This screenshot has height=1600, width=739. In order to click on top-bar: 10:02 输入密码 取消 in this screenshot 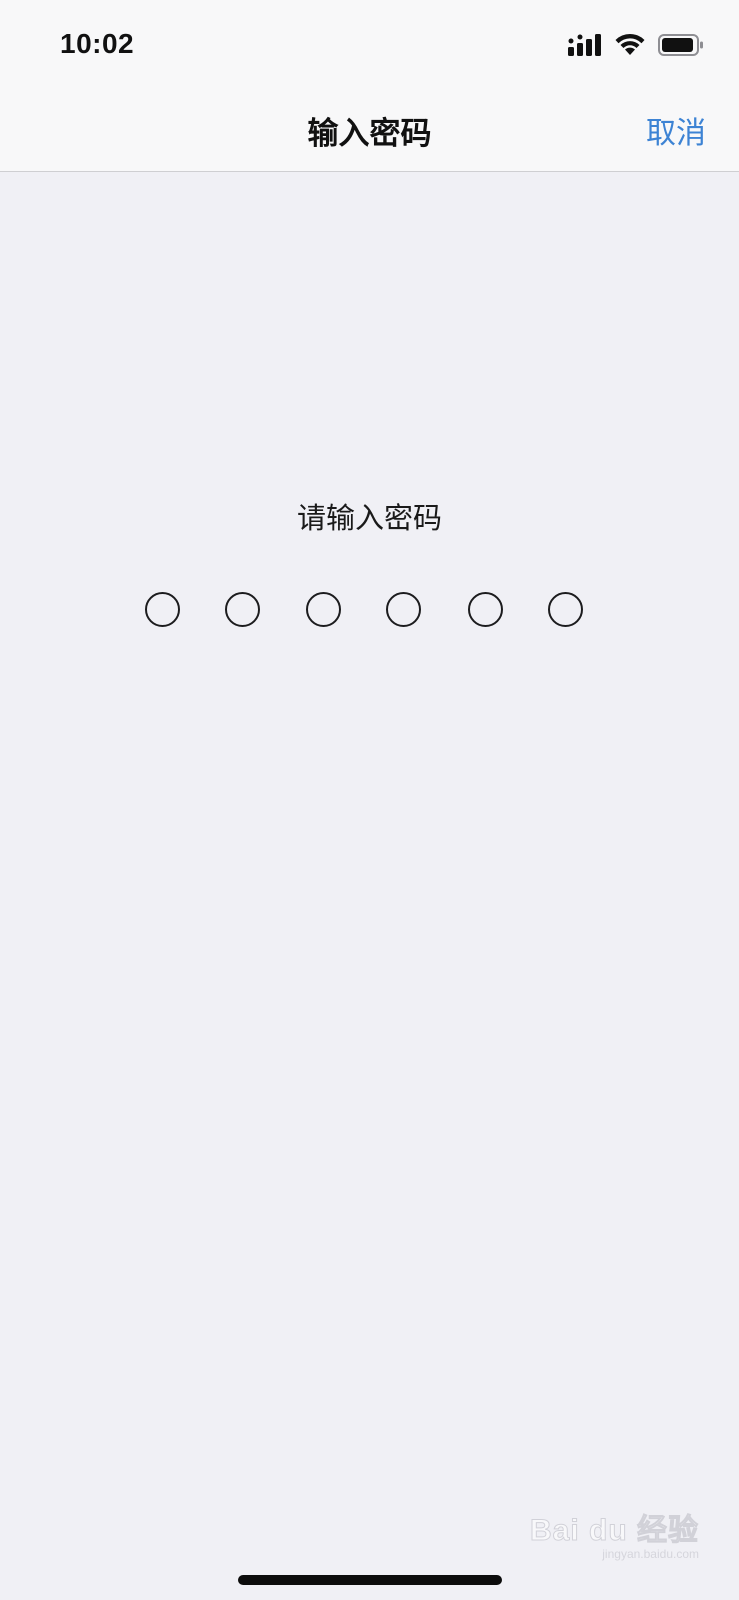, I will do `click(369, 86)`.